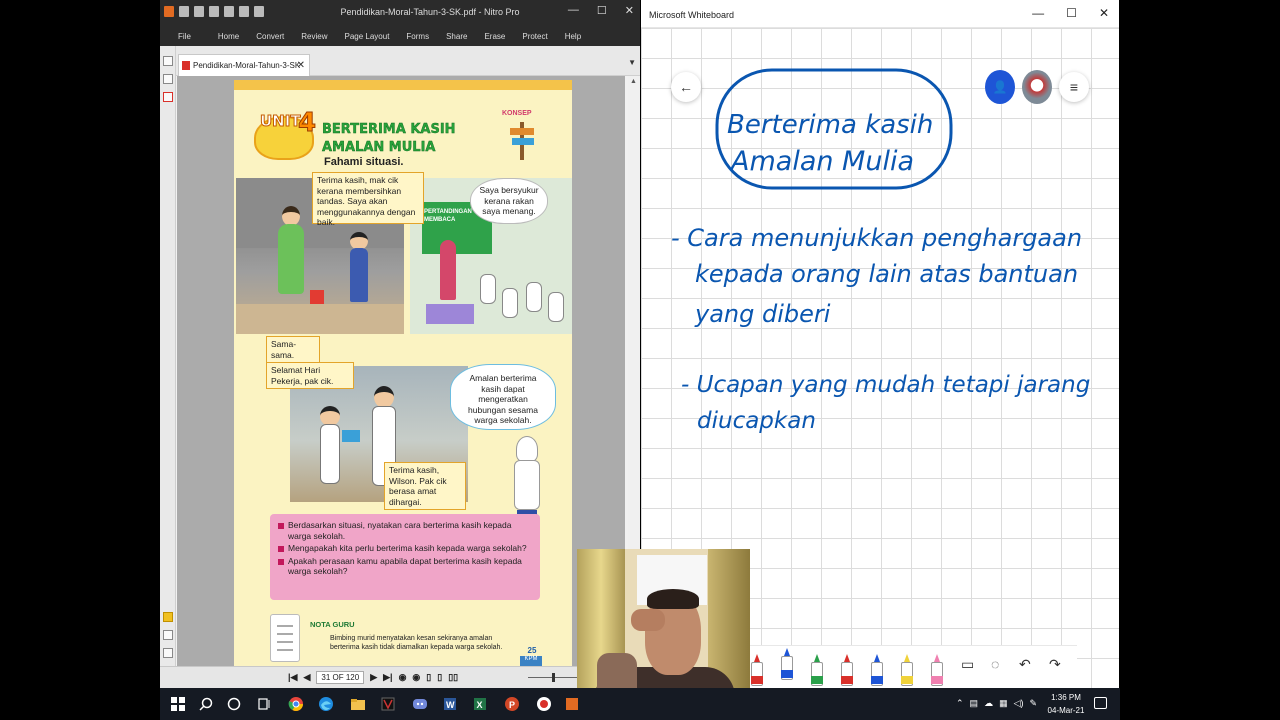 The height and width of the screenshot is (720, 1280). Describe the element at coordinates (531, 661) in the screenshot. I see `kpm-logo: KPM` at that location.